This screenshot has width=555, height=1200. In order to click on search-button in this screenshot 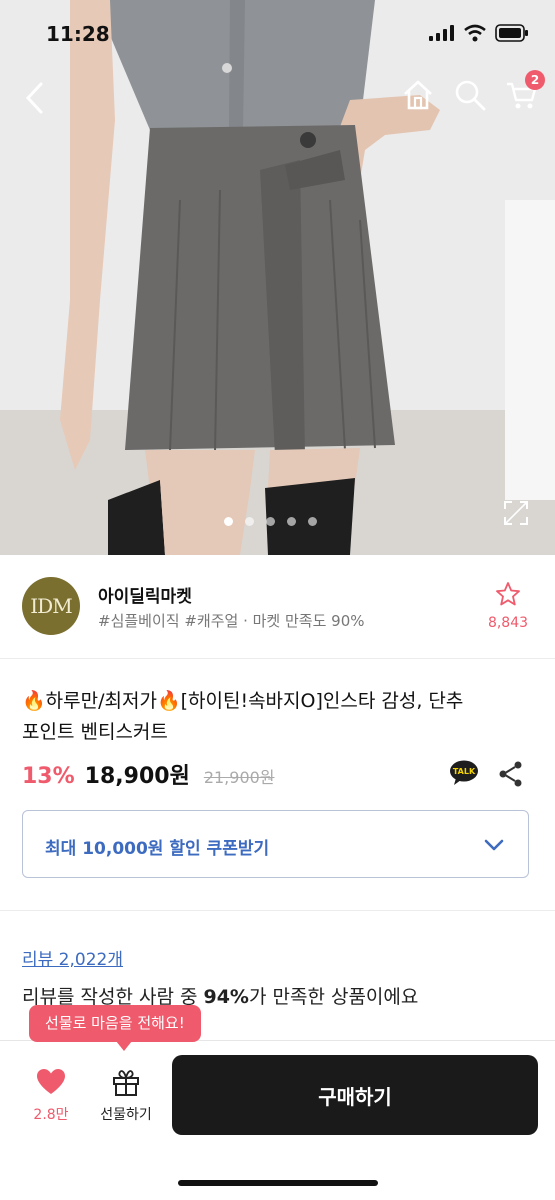, I will do `click(470, 95)`.